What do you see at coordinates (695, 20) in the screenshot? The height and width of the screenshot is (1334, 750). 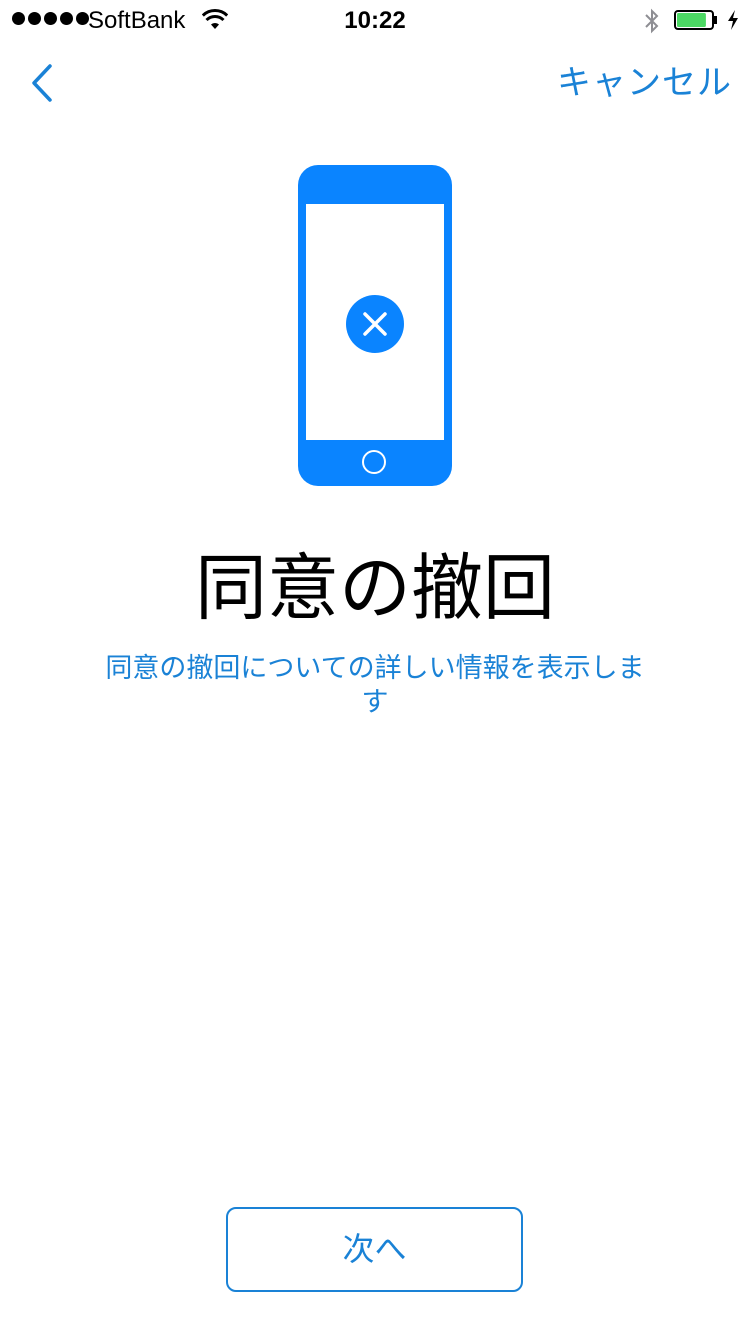 I see `battery-icon` at bounding box center [695, 20].